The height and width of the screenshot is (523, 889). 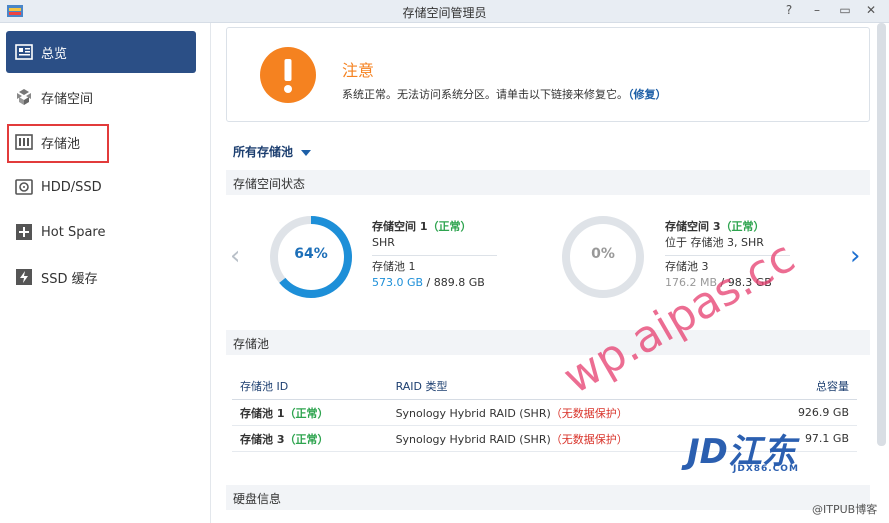 I want to click on volume-status-header: 存储空间状态, so click(x=548, y=182).